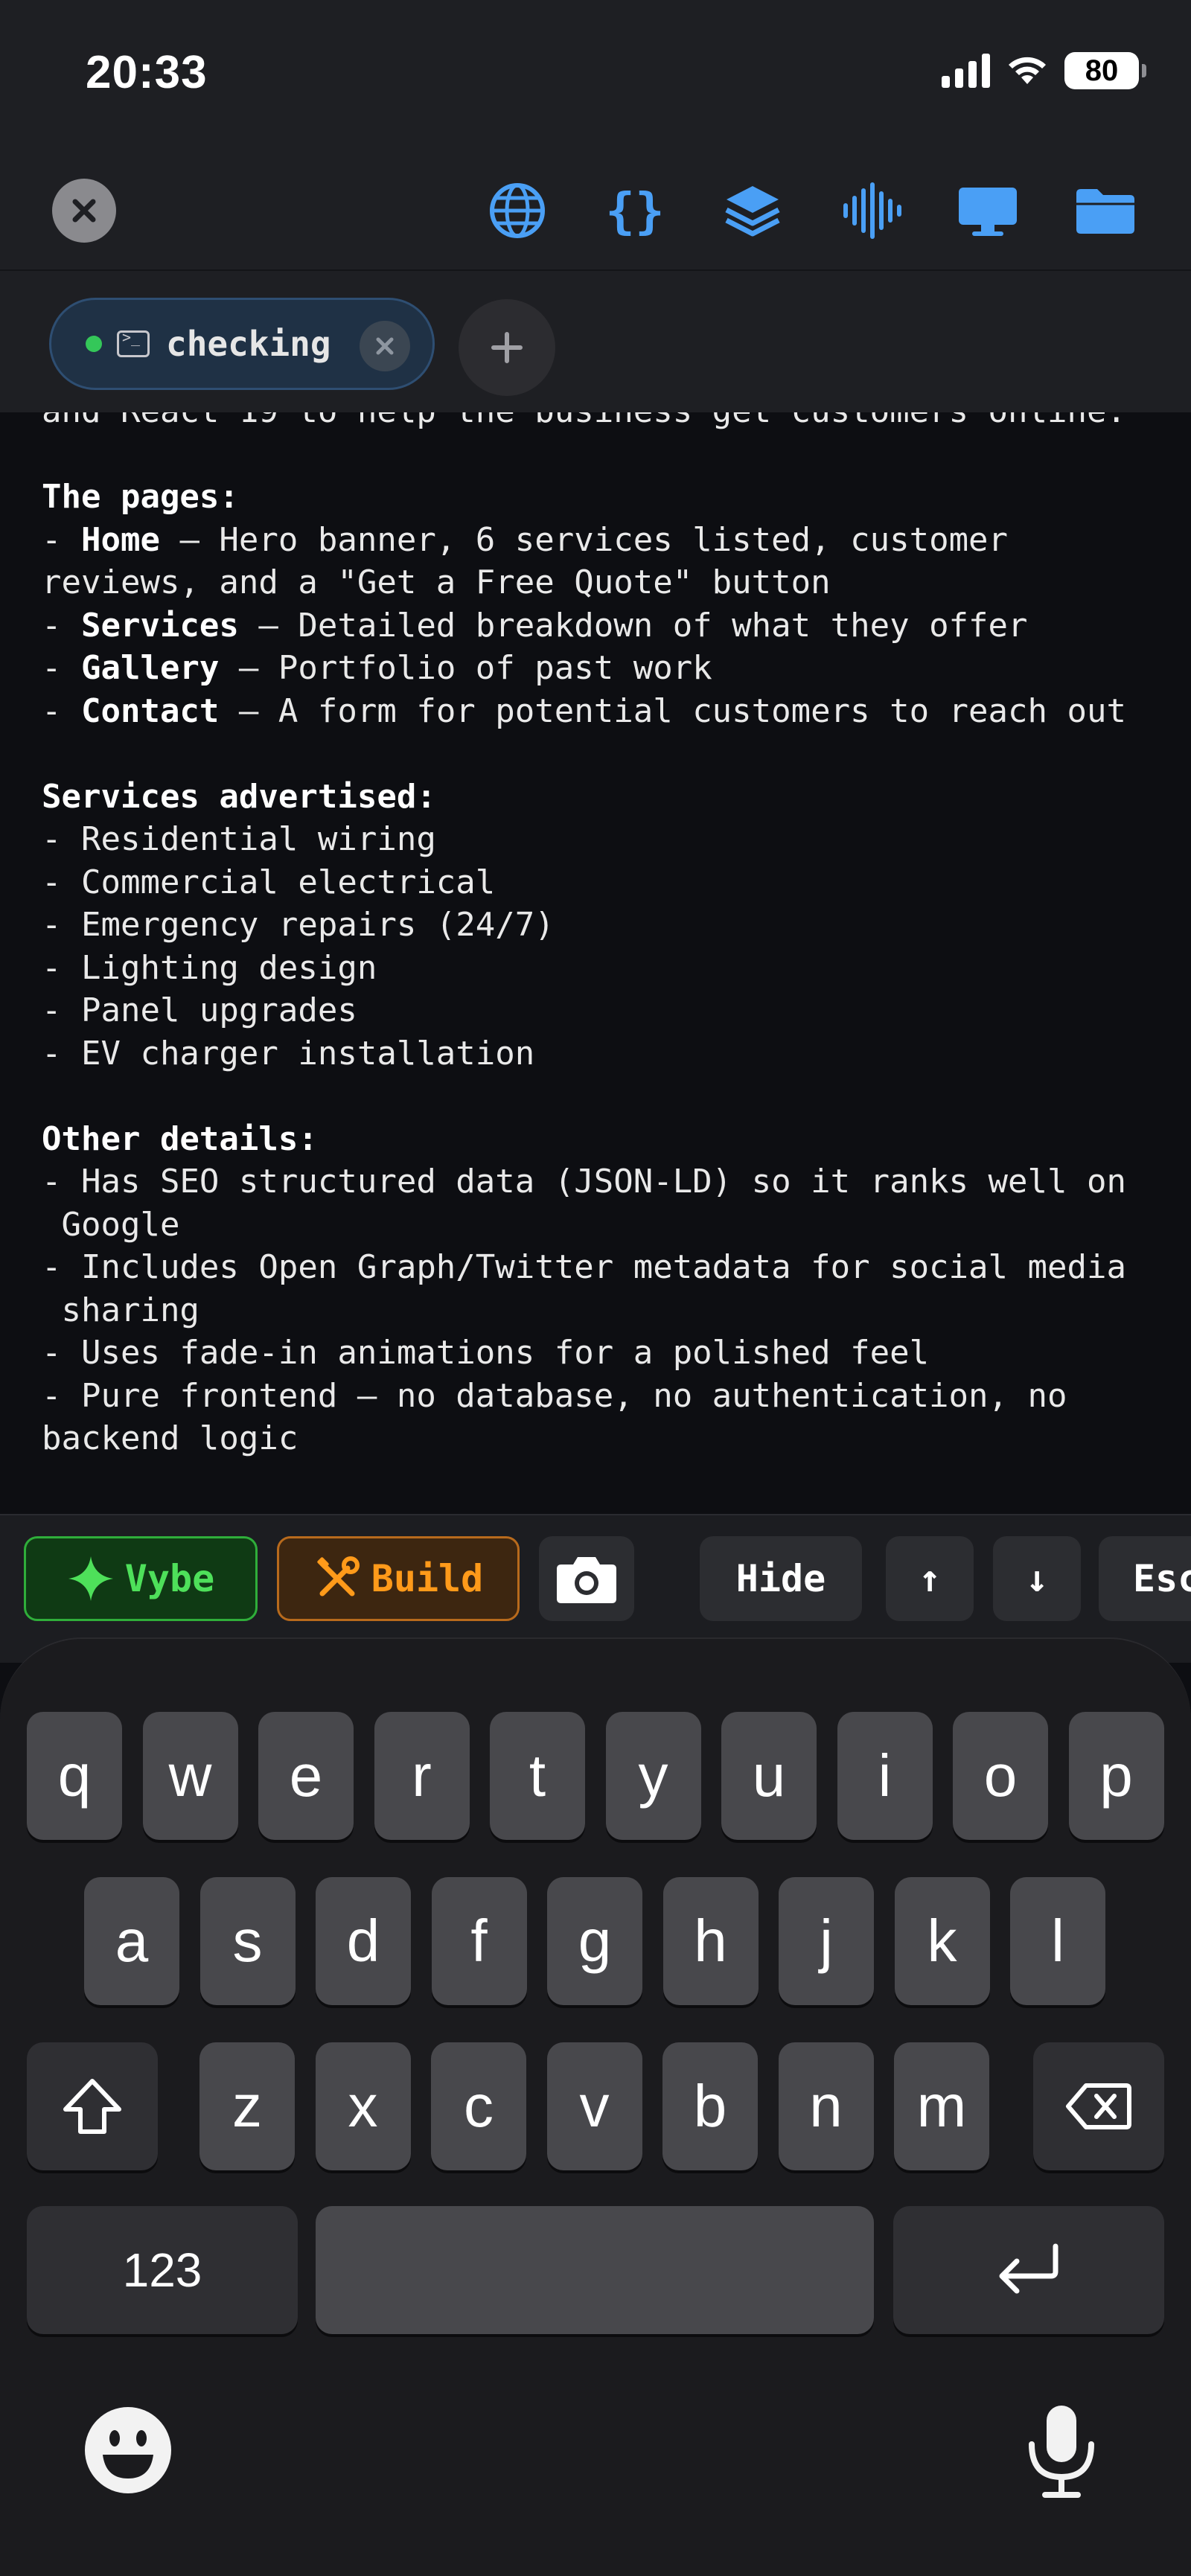 Image resolution: width=1191 pixels, height=2576 pixels. What do you see at coordinates (427, 1578) in the screenshot?
I see `build-label: Build` at bounding box center [427, 1578].